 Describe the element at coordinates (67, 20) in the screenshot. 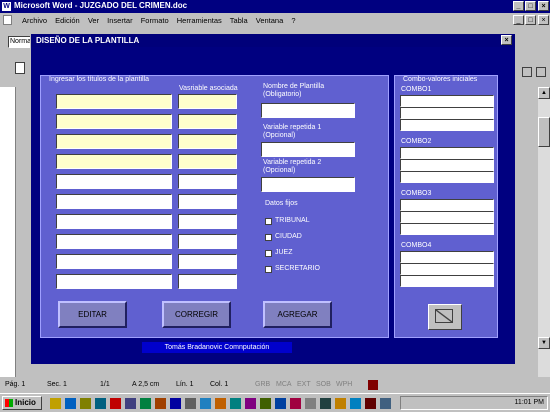

I see `menu-edicion: Edición` at that location.